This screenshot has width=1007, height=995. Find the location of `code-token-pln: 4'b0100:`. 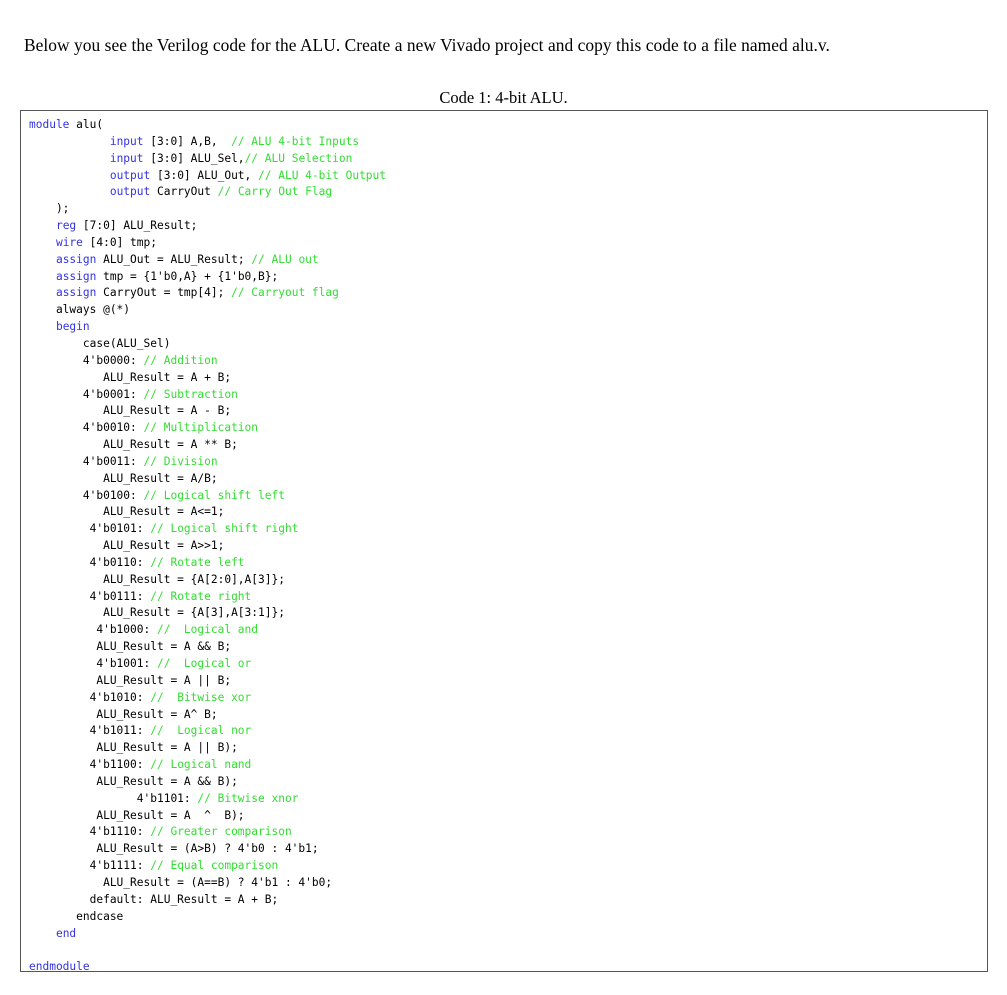

code-token-pln: 4'b0100: is located at coordinates (86, 495).